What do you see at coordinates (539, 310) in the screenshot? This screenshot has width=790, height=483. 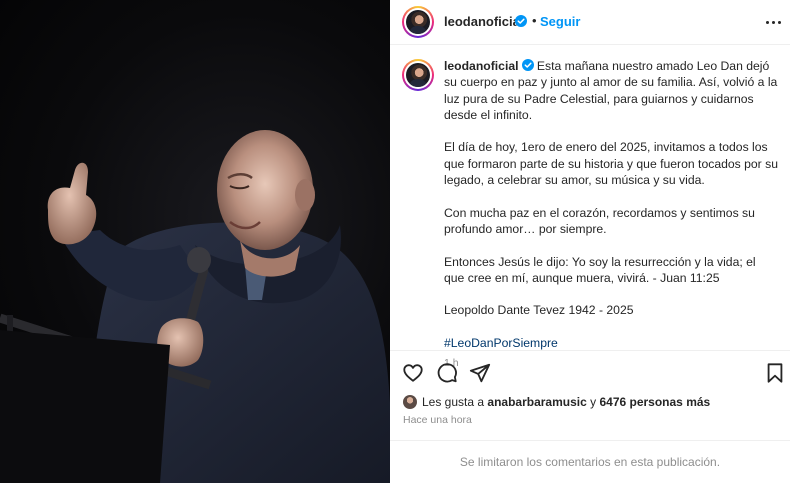 I see `caption-paragraph: Leopoldo Dante Tevez 1942 - 2025` at bounding box center [539, 310].